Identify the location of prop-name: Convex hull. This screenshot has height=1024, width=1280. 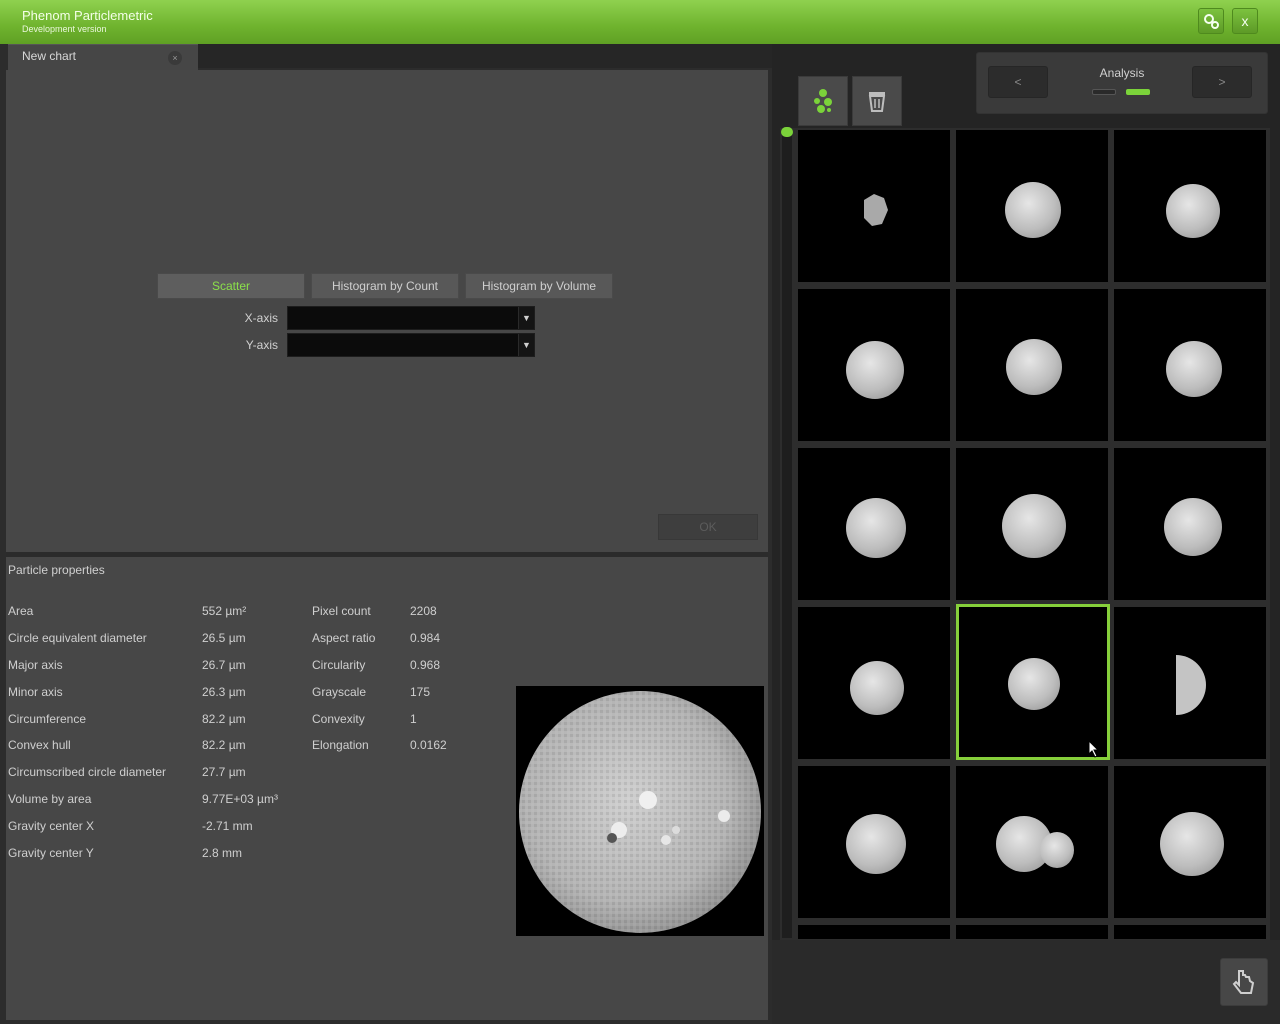
(39, 745).